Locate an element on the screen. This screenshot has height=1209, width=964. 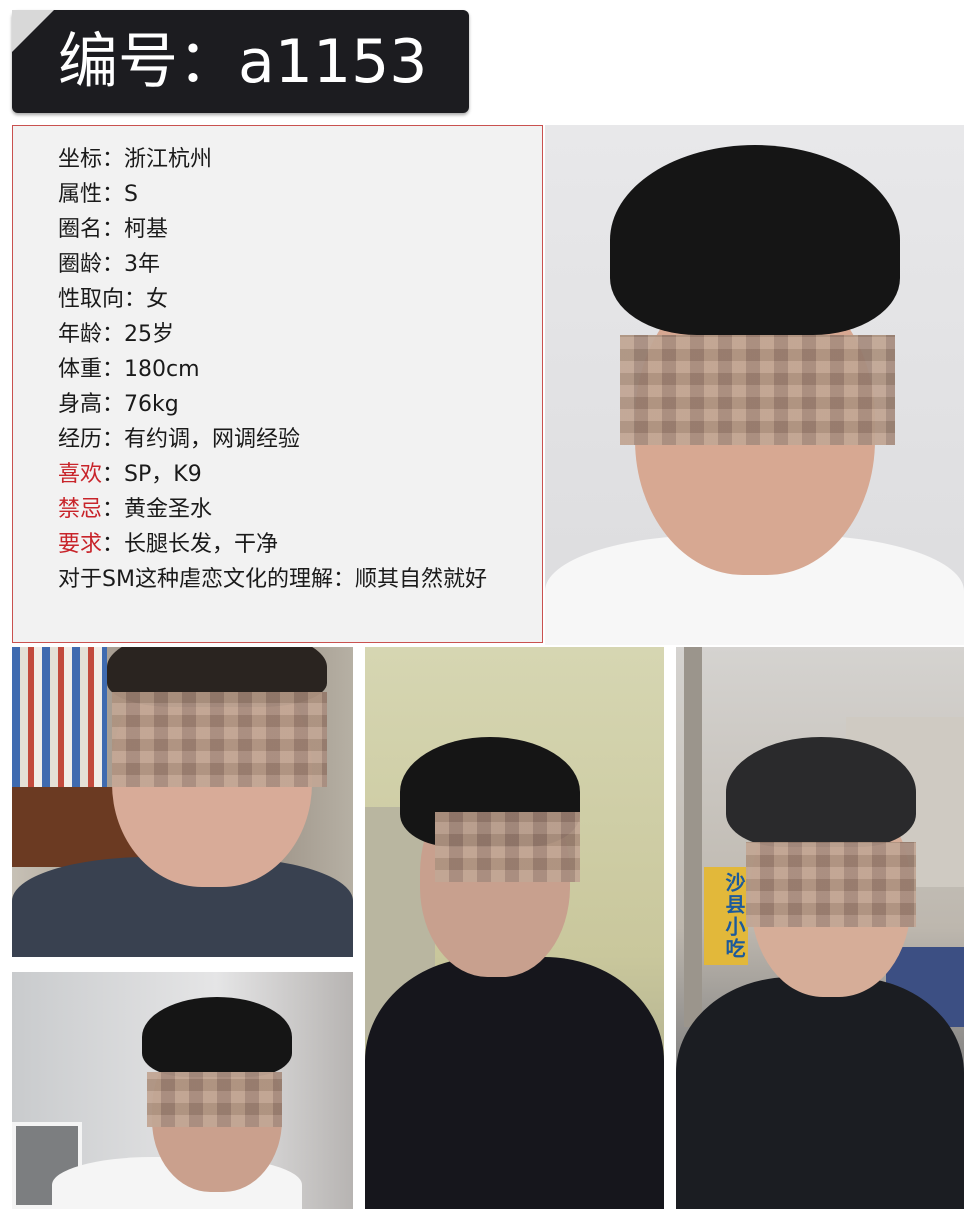
profile-line-nickname: 圈名：柯基 is located at coordinates (288, 229).